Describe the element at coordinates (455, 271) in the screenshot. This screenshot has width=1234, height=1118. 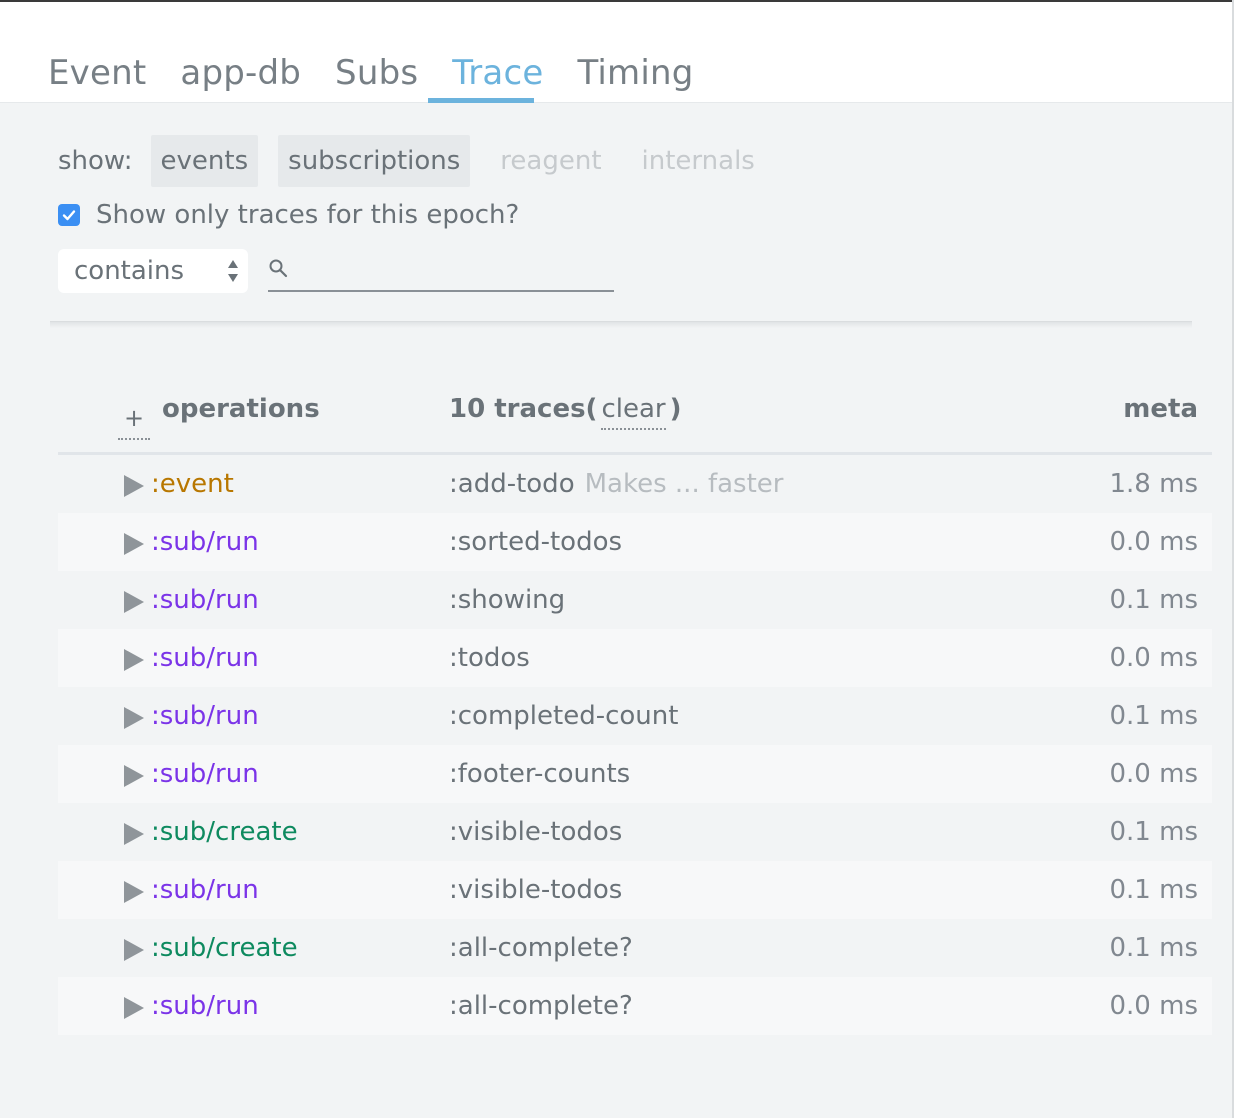
I see `search-input` at that location.